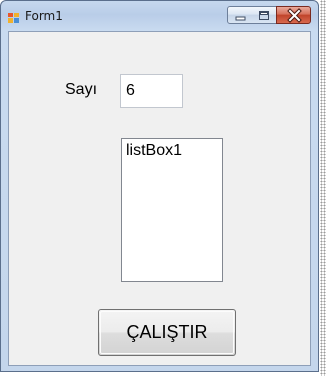 This screenshot has width=326, height=376. I want to click on window-title: Form1, so click(44, 16).